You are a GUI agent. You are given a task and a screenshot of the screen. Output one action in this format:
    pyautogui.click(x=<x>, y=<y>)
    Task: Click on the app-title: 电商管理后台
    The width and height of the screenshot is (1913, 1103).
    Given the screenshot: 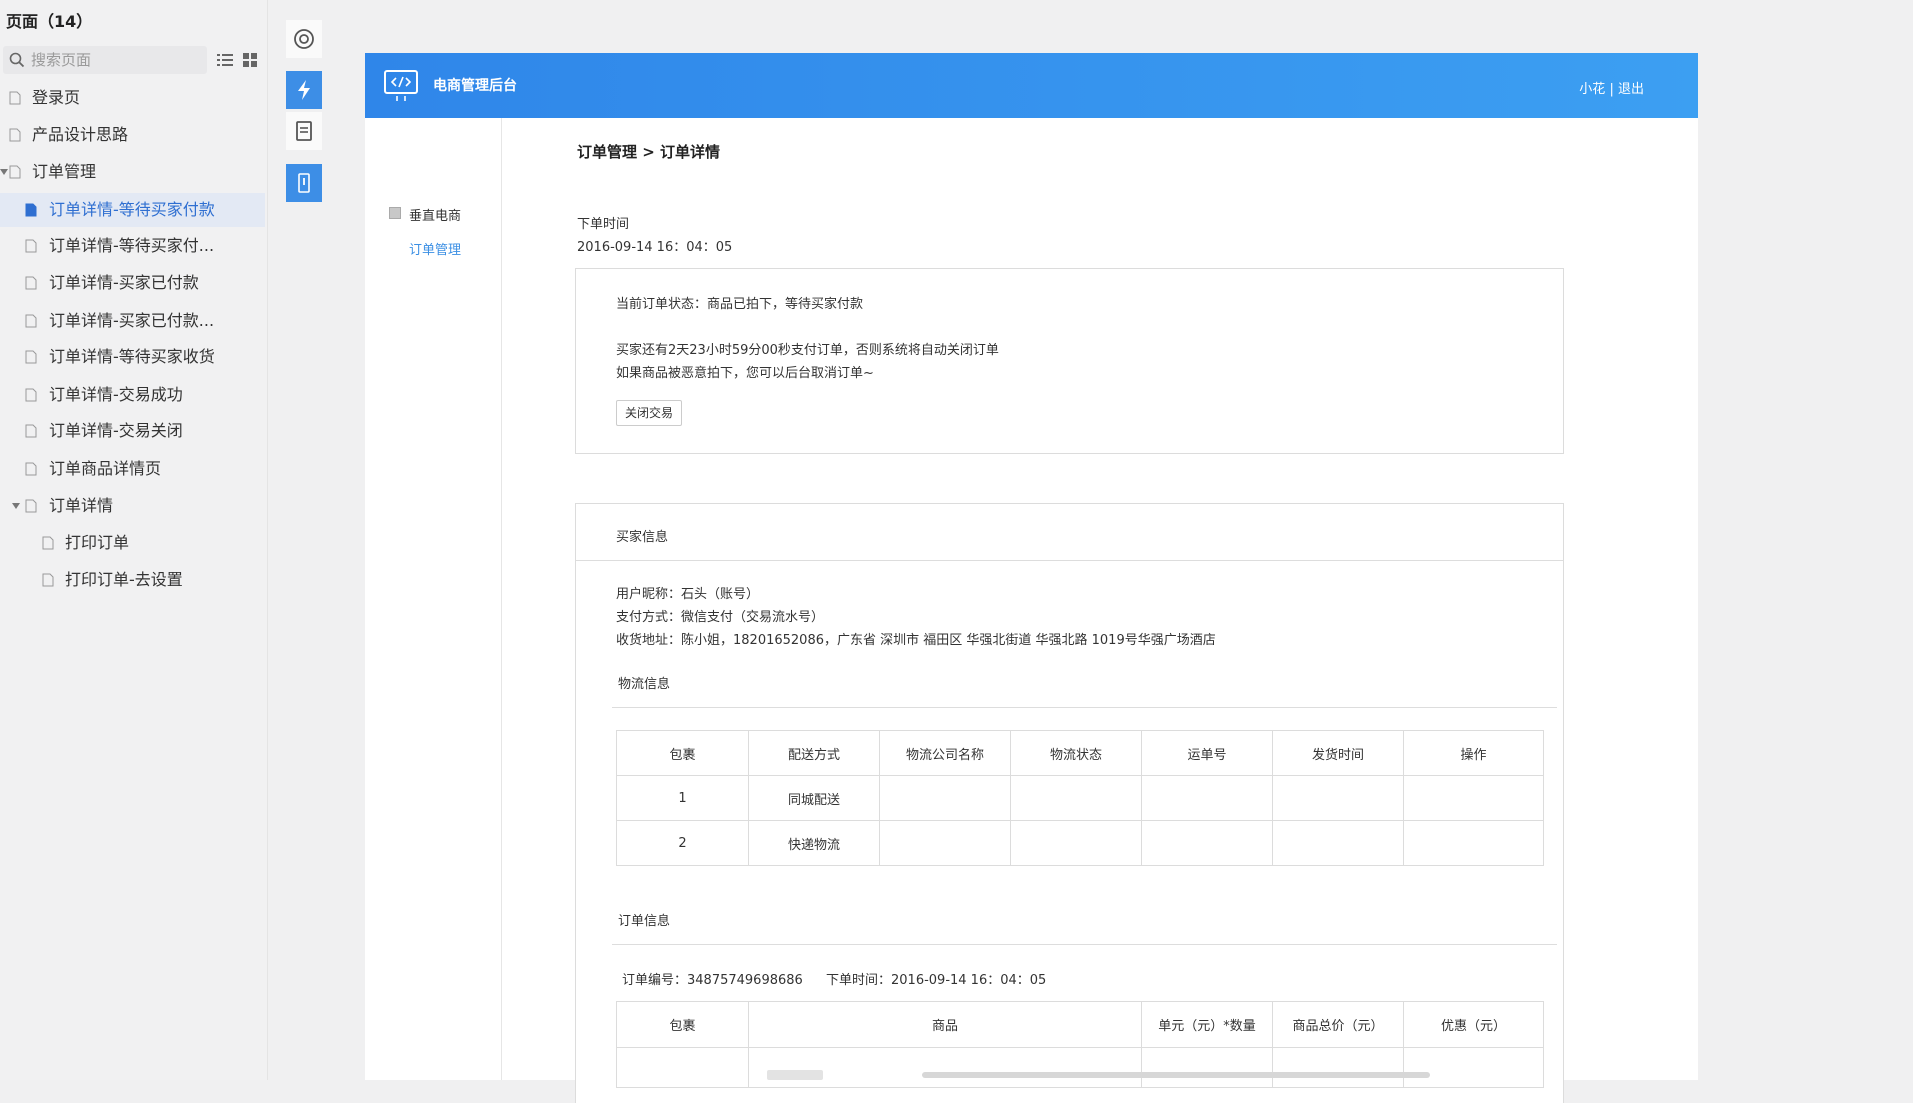 What is the action you would take?
    pyautogui.click(x=475, y=86)
    